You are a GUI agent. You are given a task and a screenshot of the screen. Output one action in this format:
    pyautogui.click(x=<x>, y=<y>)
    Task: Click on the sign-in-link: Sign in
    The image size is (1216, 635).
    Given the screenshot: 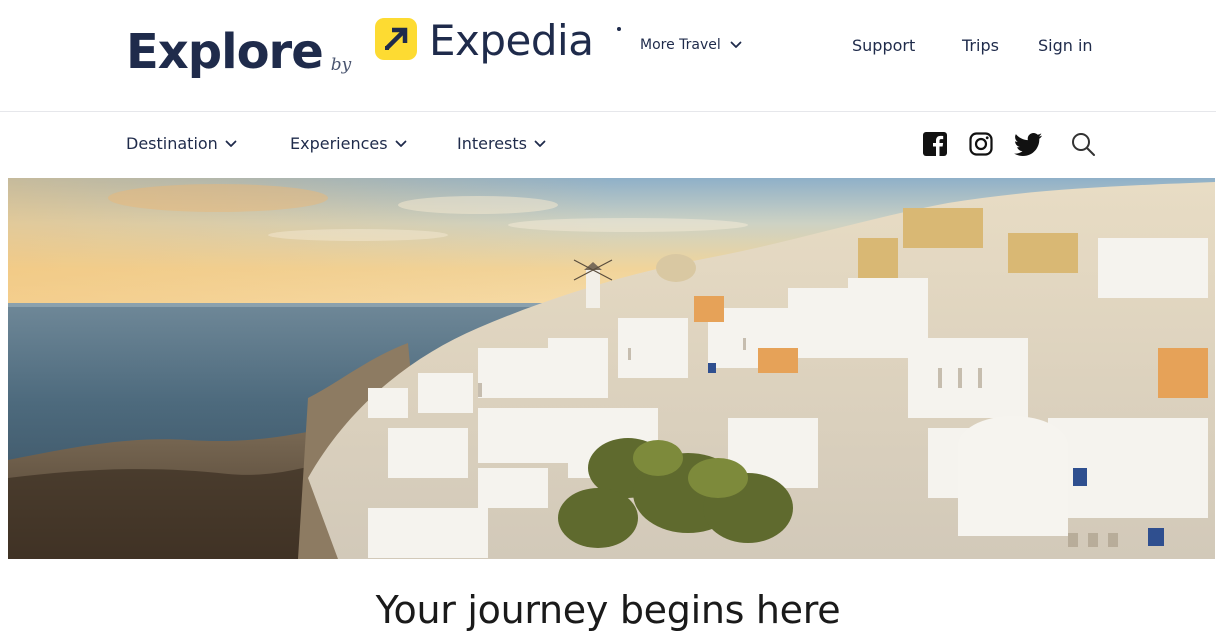 What is the action you would take?
    pyautogui.click(x=1065, y=45)
    